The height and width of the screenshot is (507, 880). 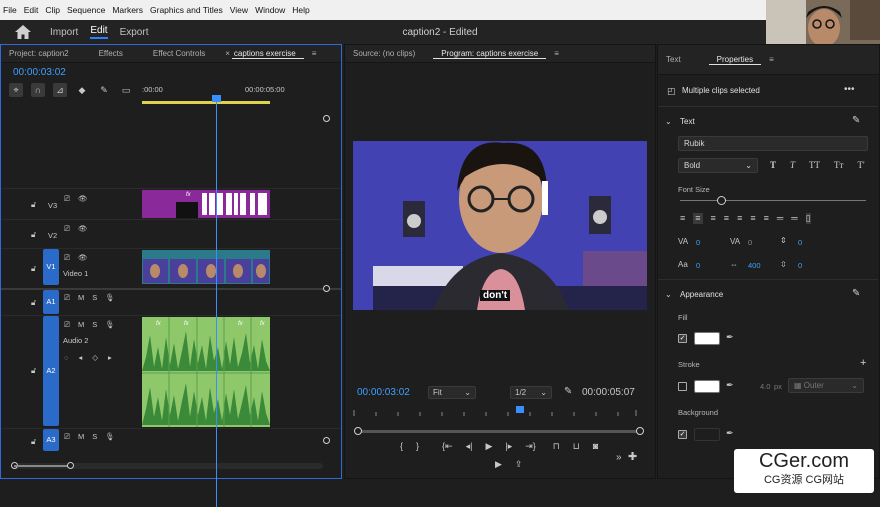 What do you see at coordinates (698, 242) in the screenshot?
I see `kerning-value: 0` at bounding box center [698, 242].